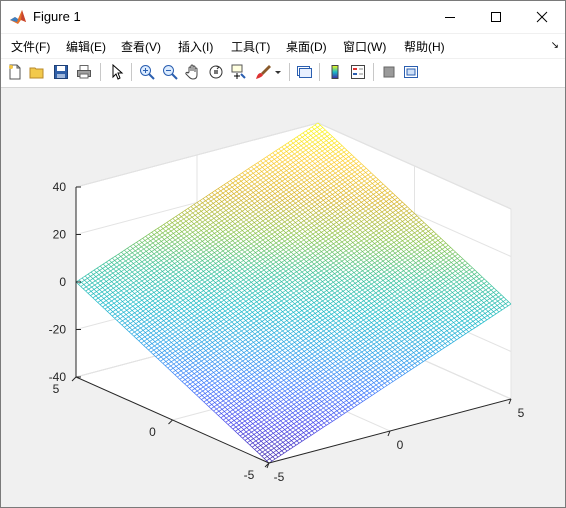 The width and height of the screenshot is (566, 508). I want to click on new-figure-icon, so click(15, 72).